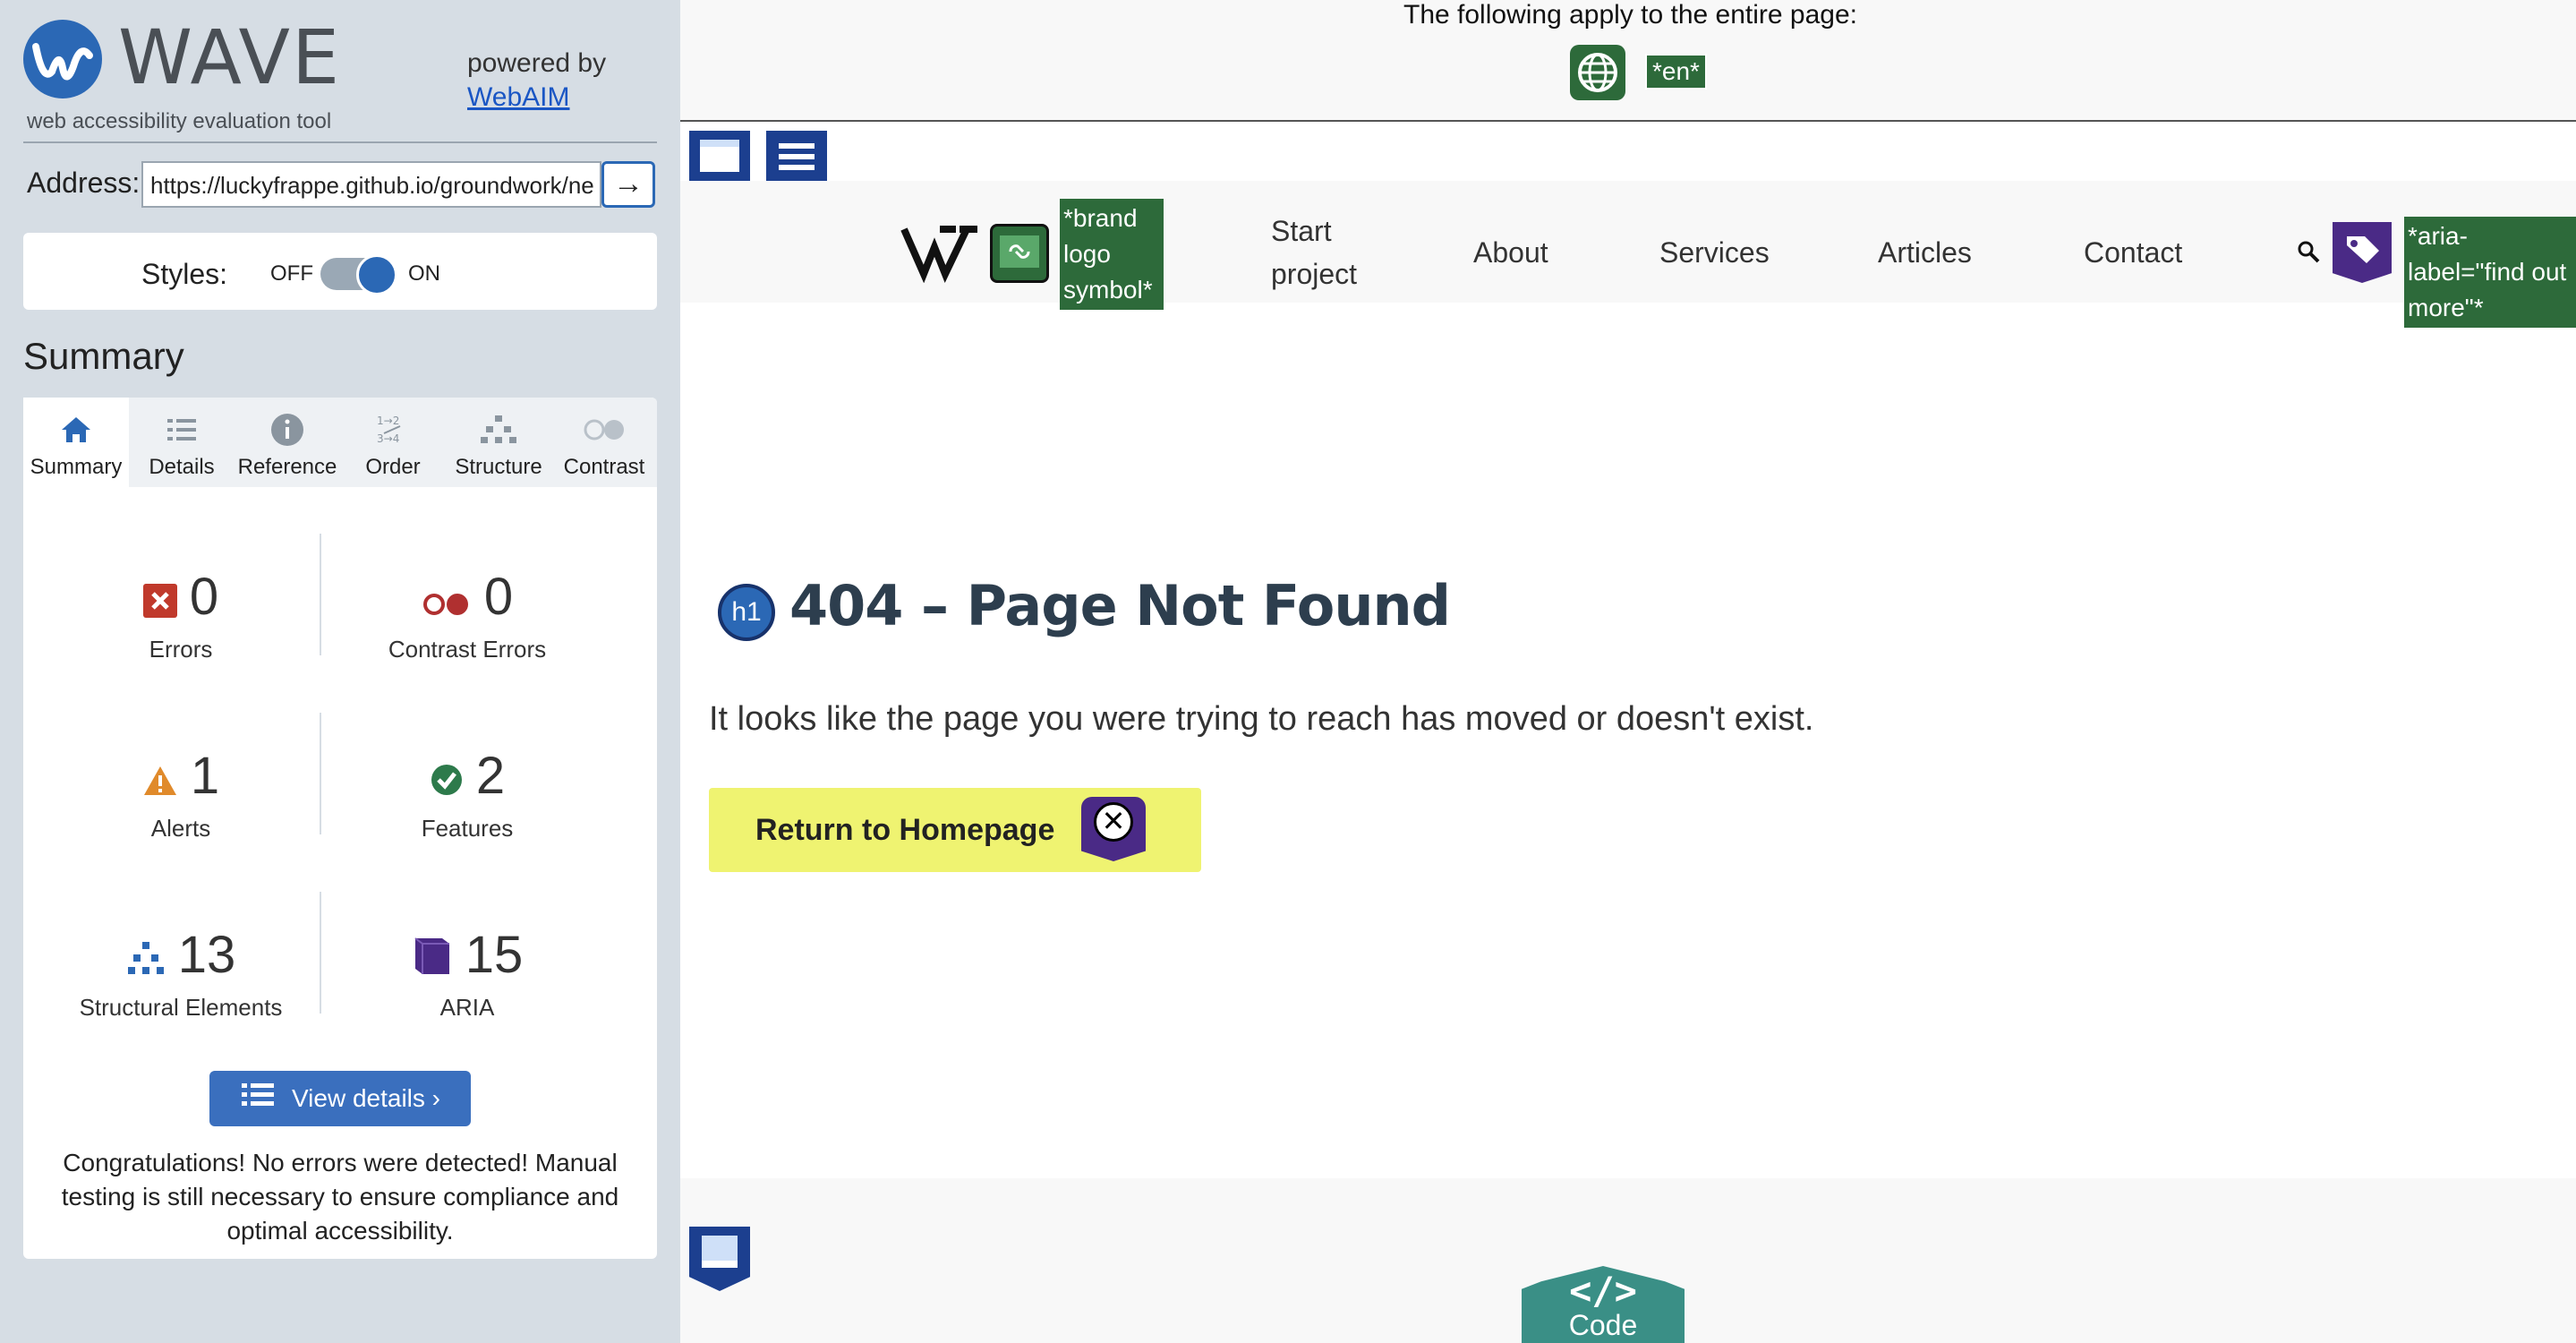 This screenshot has width=2576, height=1343. Describe the element at coordinates (447, 600) in the screenshot. I see `contrast-error-icon` at that location.